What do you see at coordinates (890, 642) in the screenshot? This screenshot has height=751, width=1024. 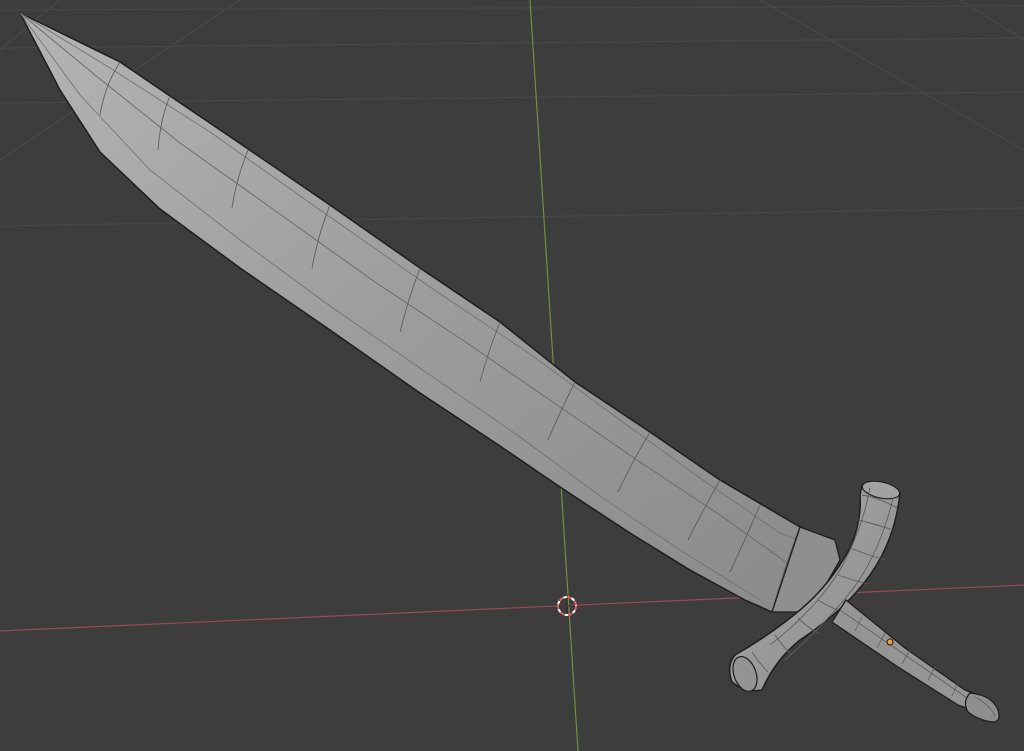 I see `object-origin-icon` at bounding box center [890, 642].